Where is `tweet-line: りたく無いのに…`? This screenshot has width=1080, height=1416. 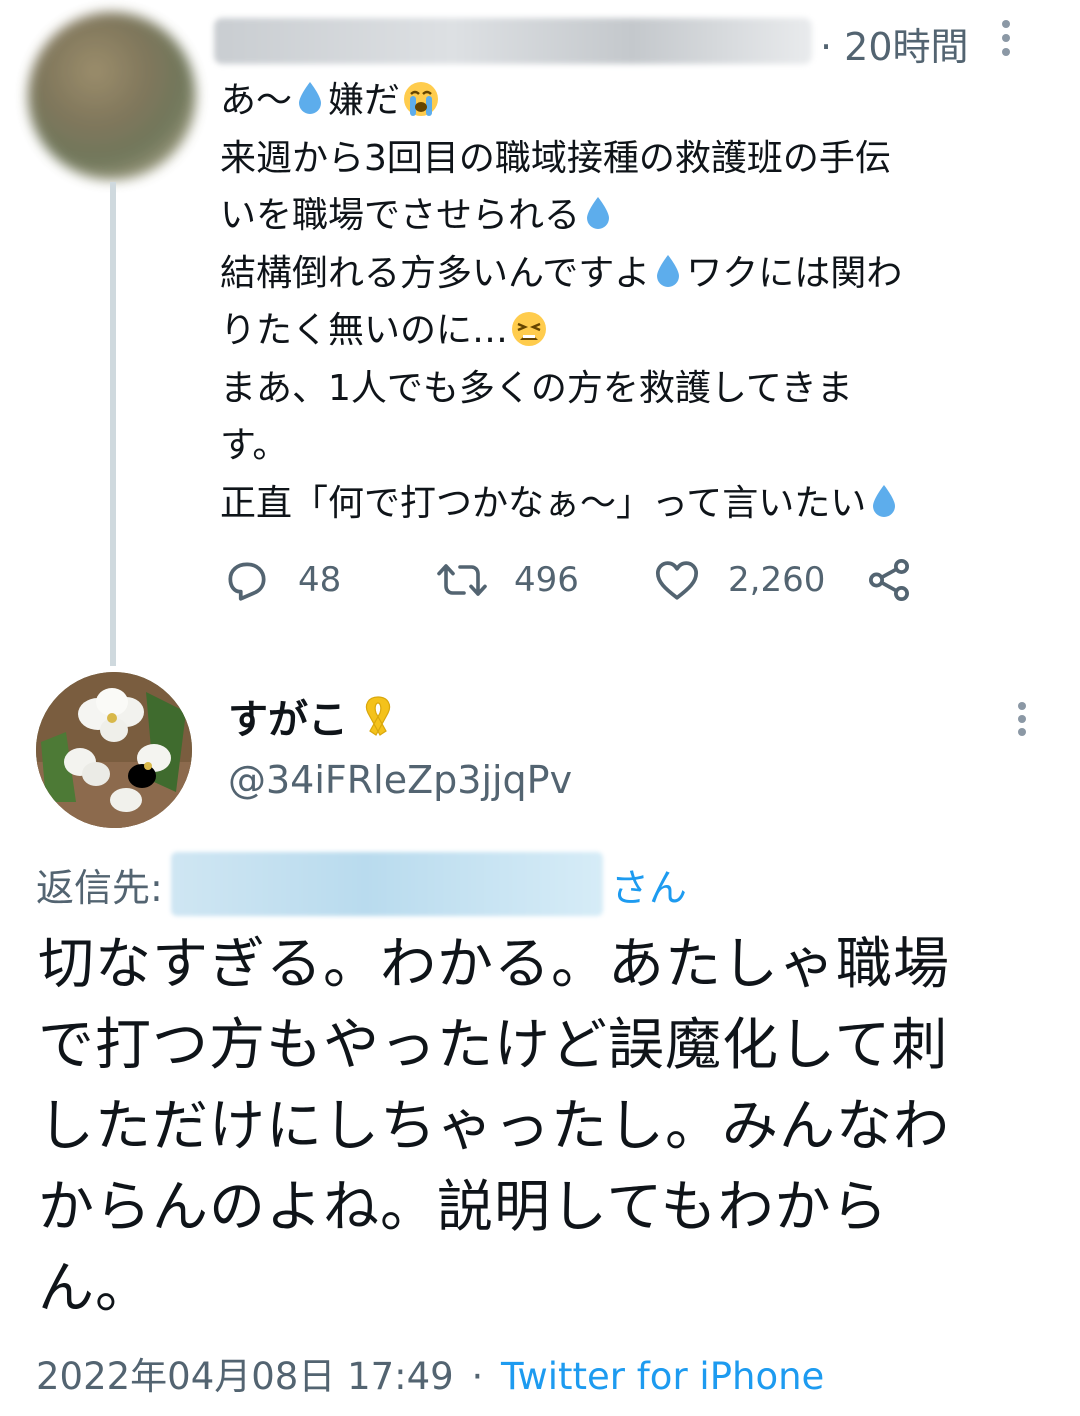
tweet-line: りたく無いのに… is located at coordinates (635, 331).